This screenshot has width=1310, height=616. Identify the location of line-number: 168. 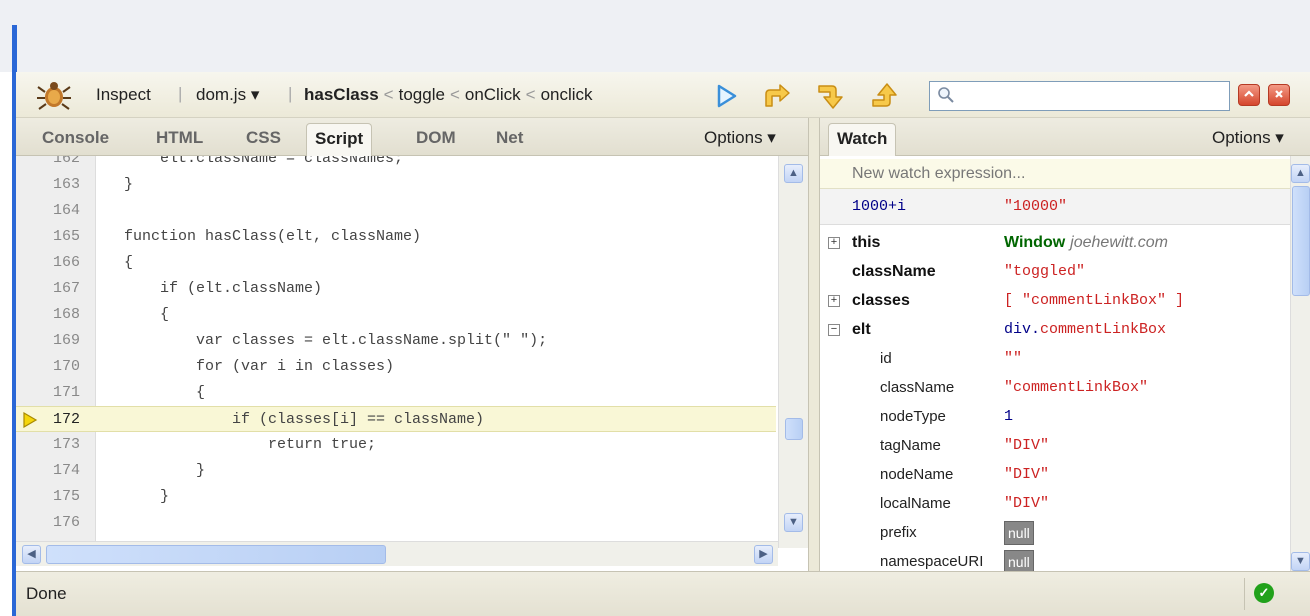
(60, 315).